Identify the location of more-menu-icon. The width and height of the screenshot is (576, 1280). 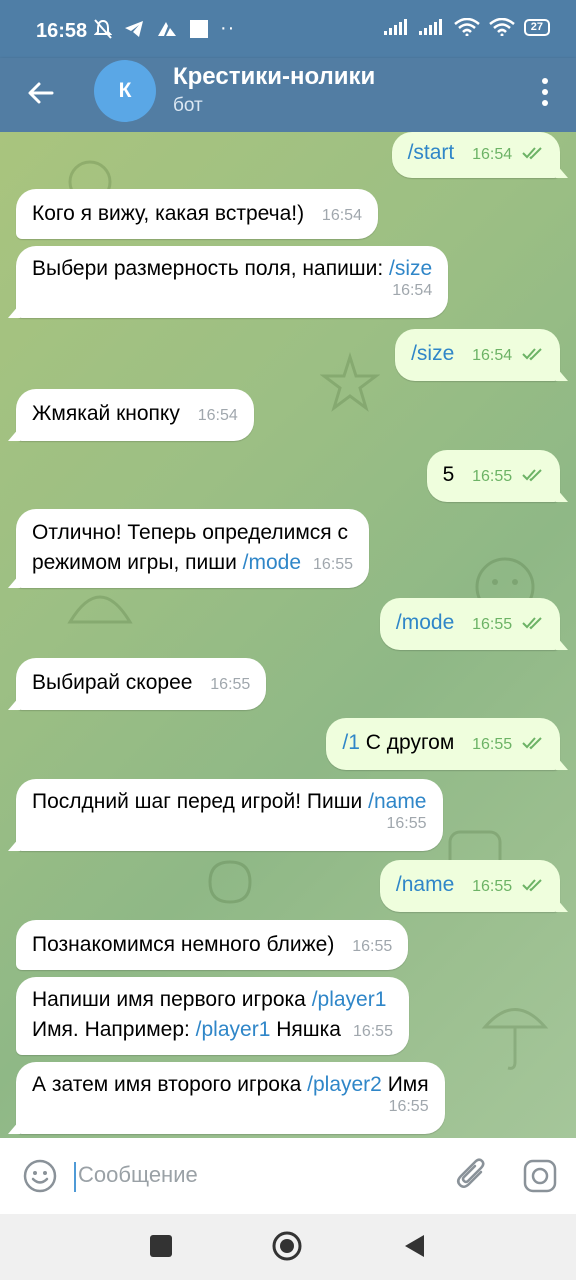
(545, 92).